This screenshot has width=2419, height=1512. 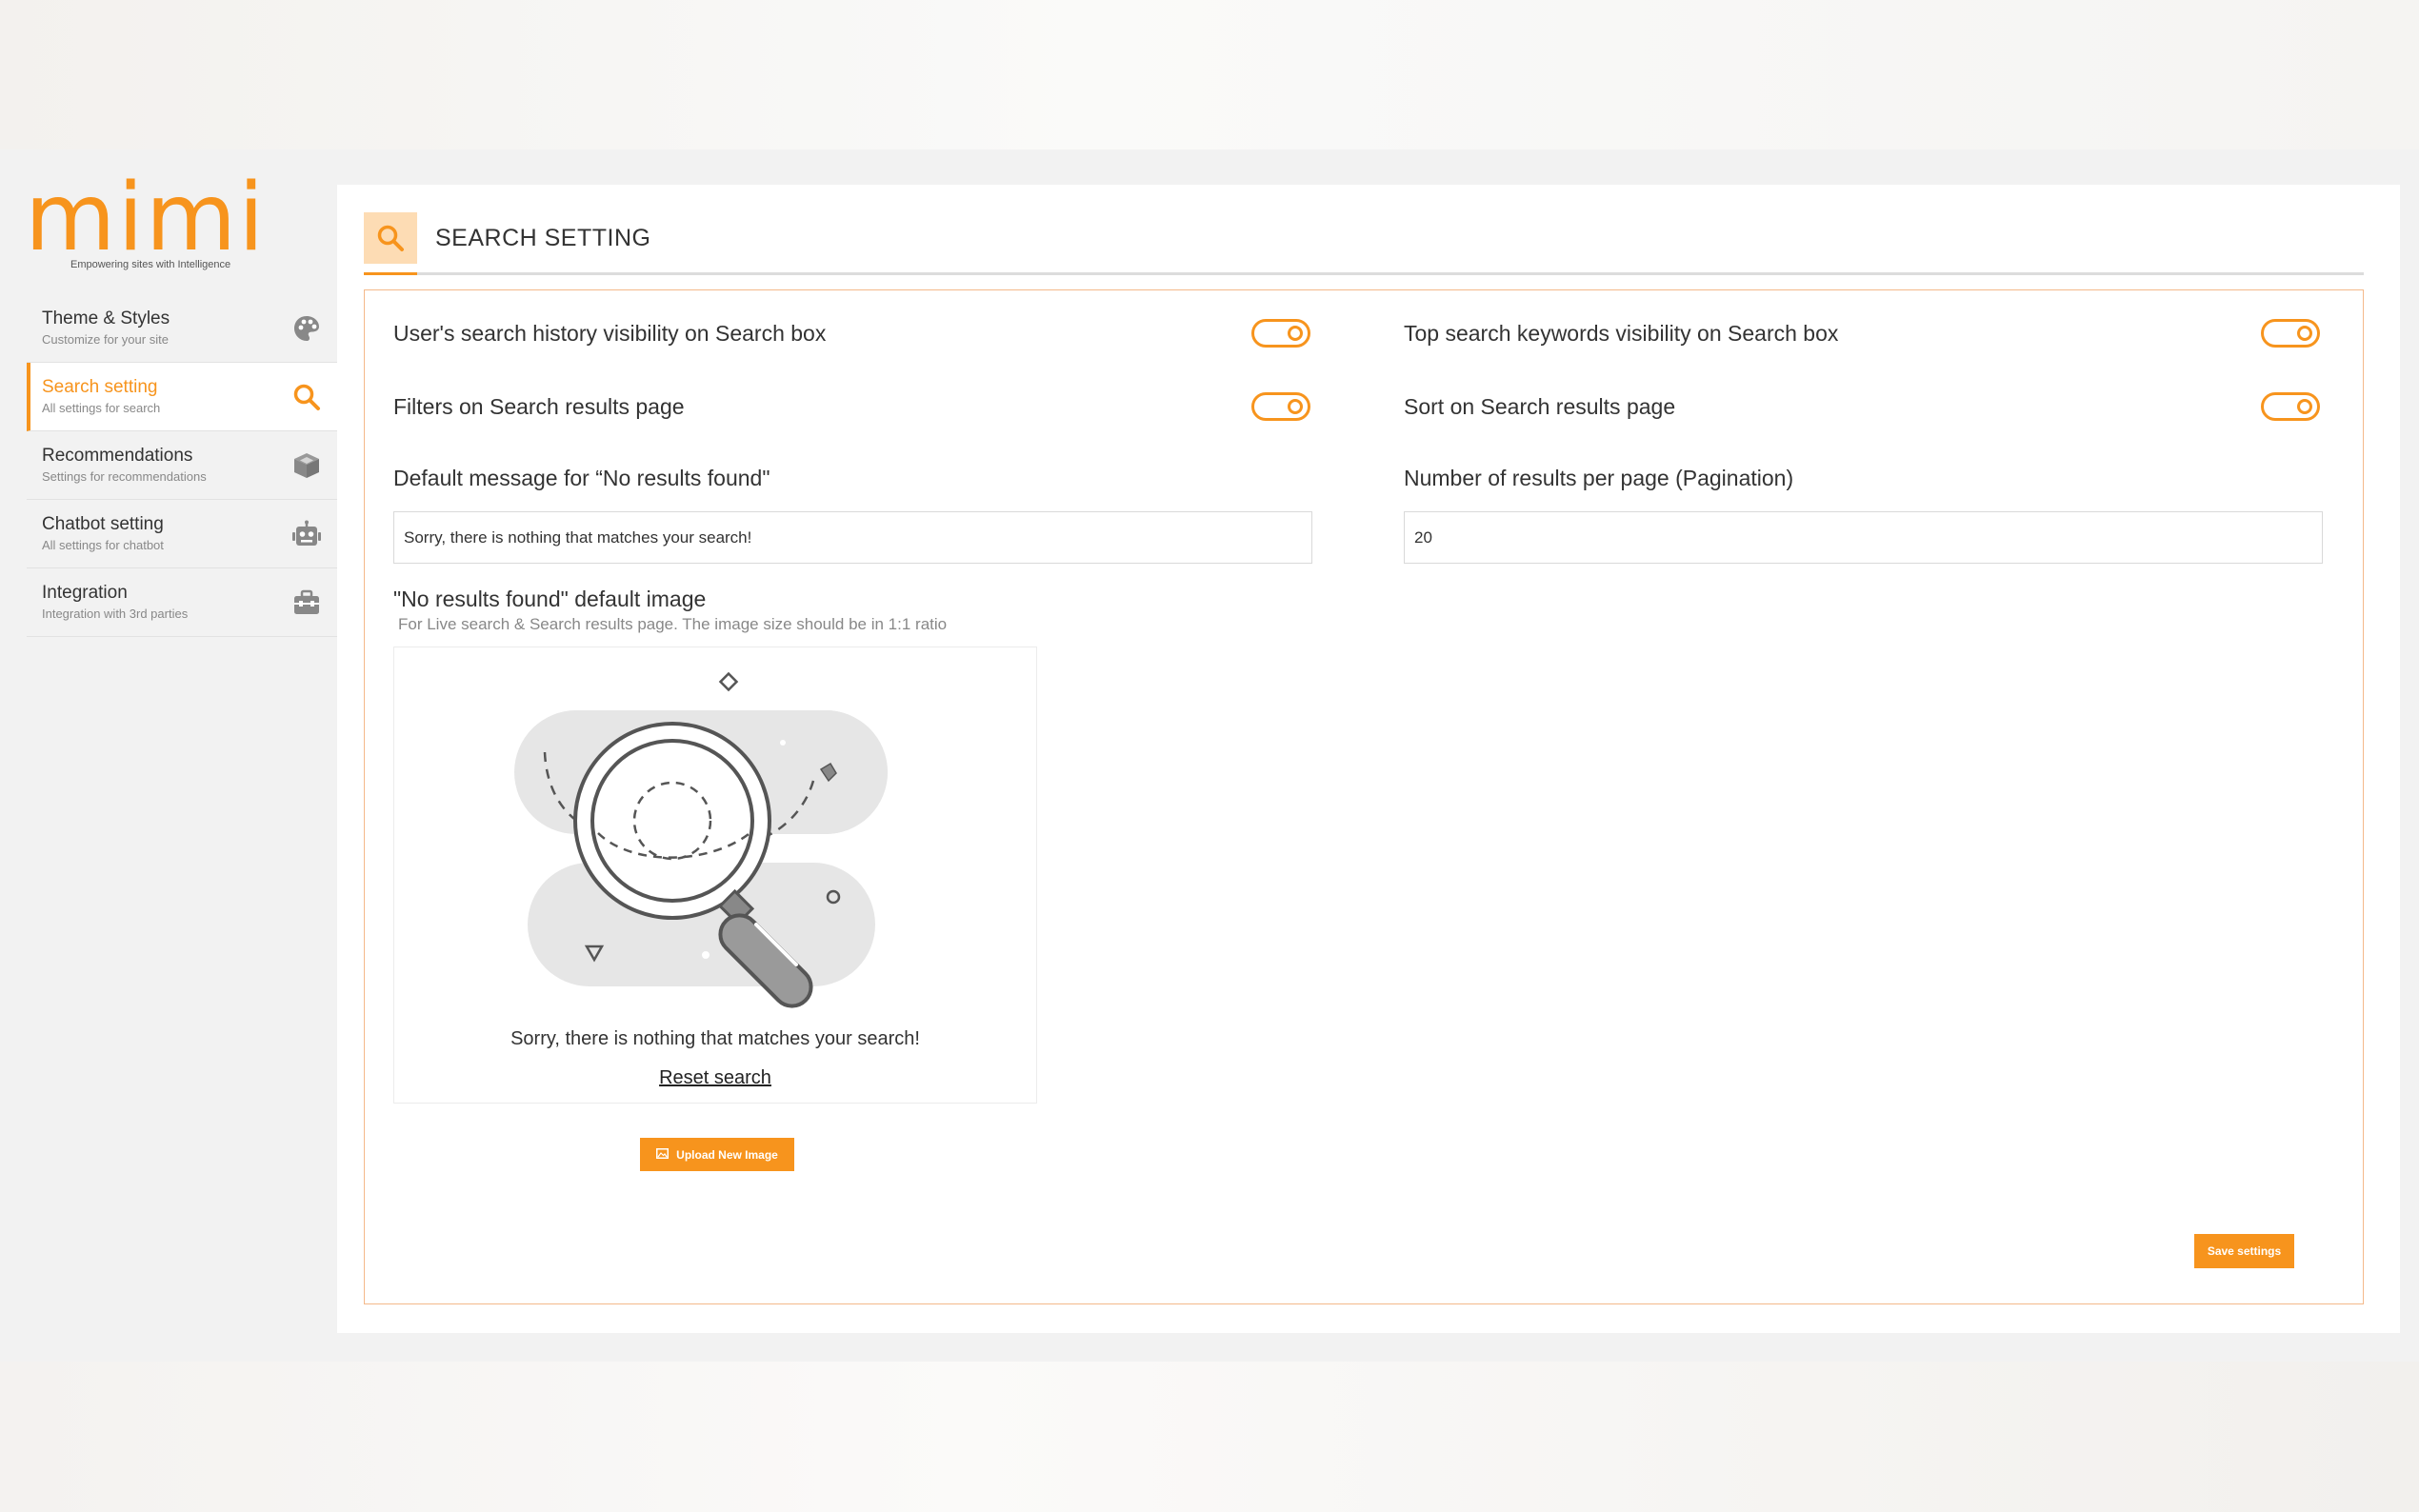 I want to click on sidebar-item-integration: Integration Integration with 3rd parties, so click(x=182, y=602).